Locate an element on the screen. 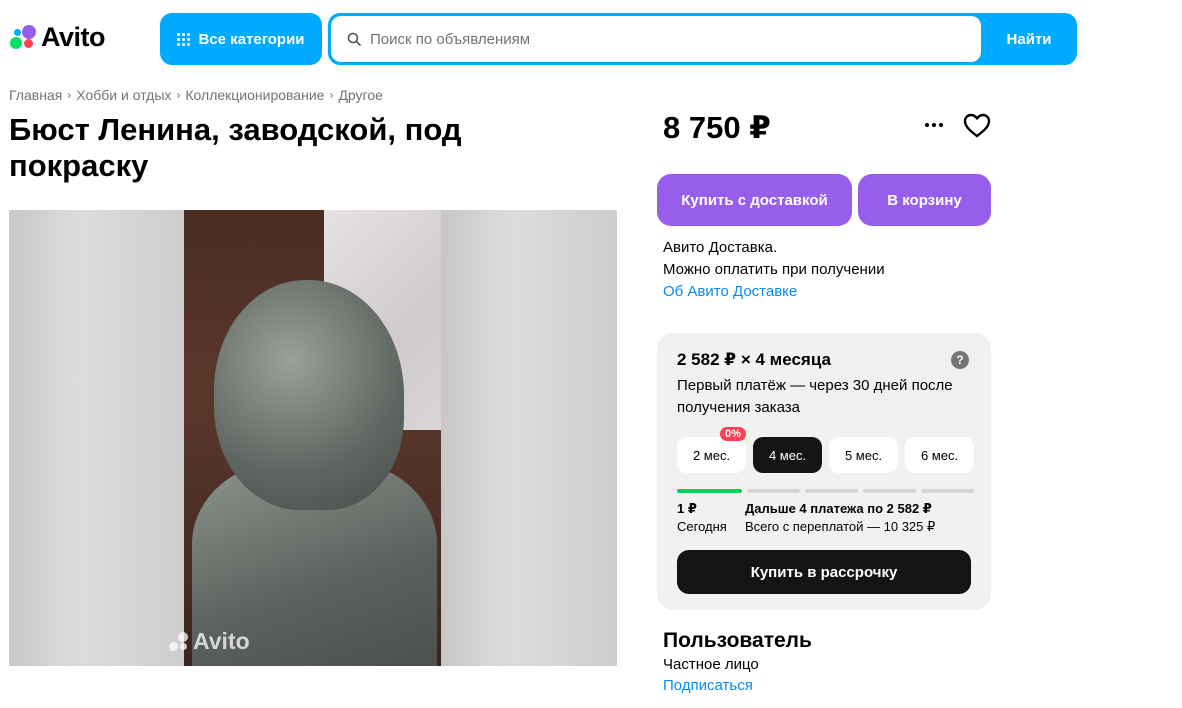  favorite-heart-icon is located at coordinates (977, 126).